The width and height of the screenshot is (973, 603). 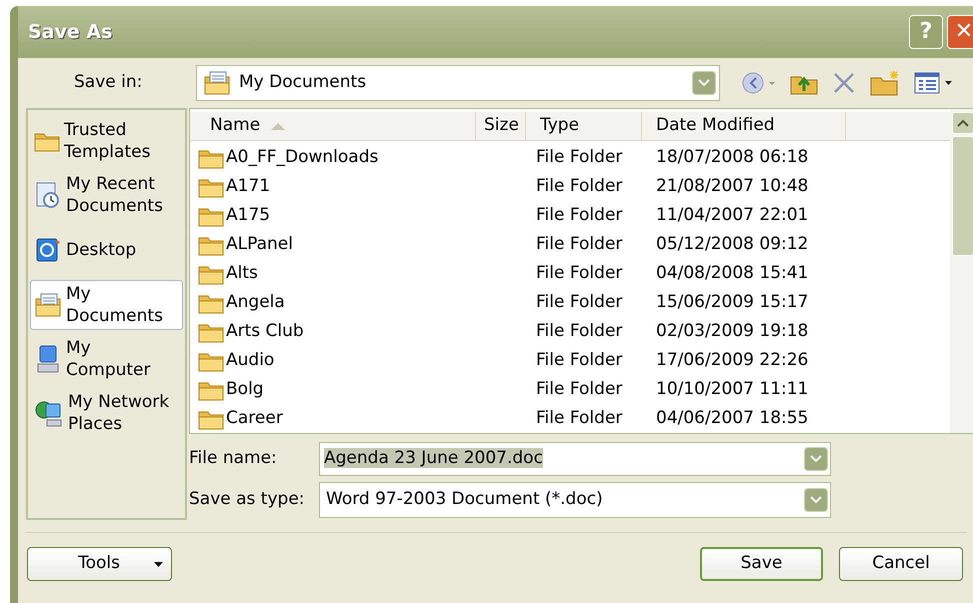 I want to click on places-item: Desktop, so click(x=106, y=250).